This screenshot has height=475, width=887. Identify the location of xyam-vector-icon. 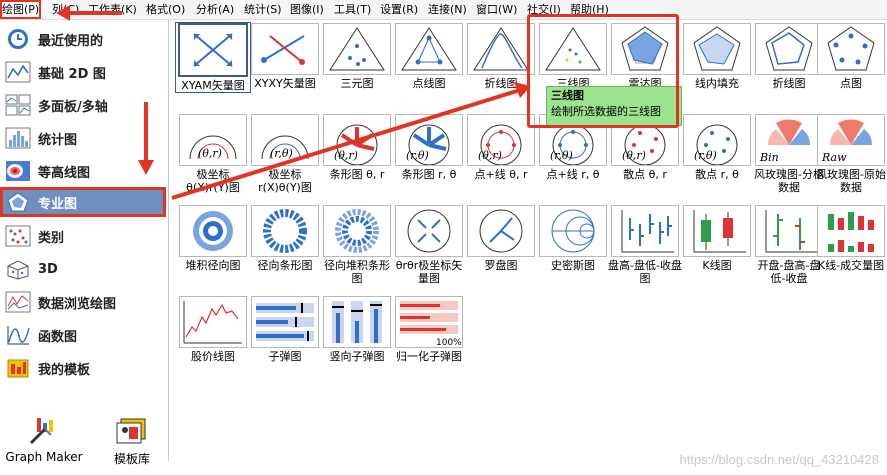
(213, 50).